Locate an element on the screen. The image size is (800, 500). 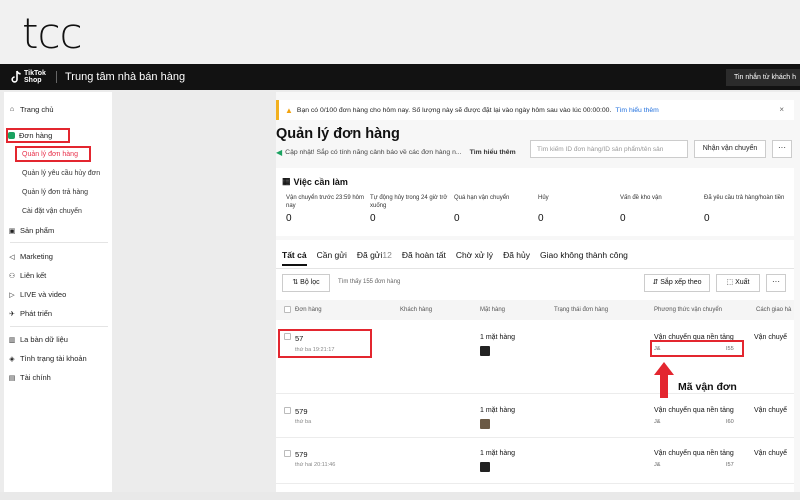
megaphone-icon: ◁ is located at coordinates (12, 257).